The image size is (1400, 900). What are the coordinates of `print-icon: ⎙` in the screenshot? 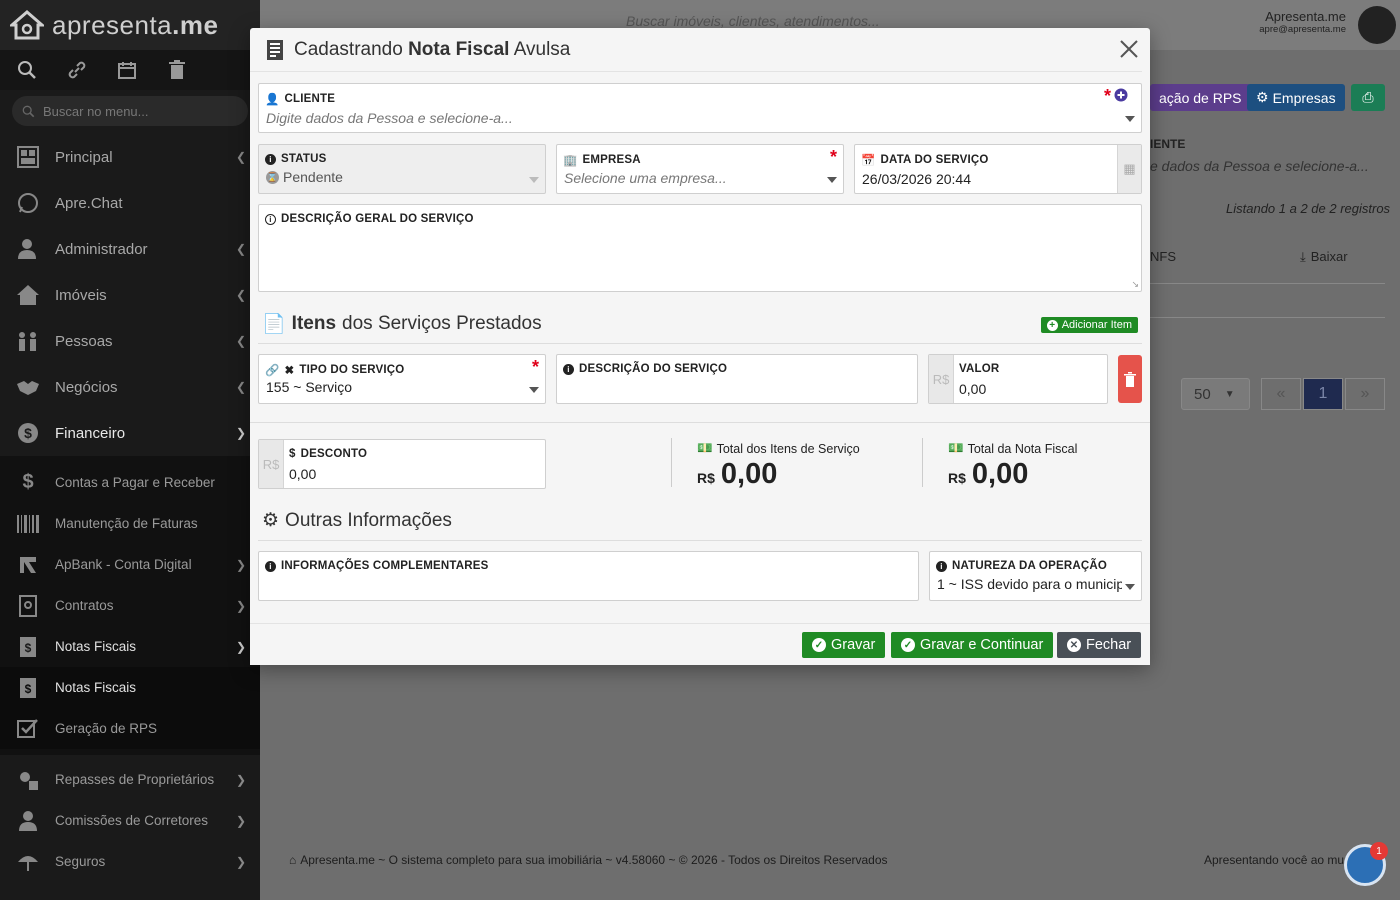 It's located at (1368, 97).